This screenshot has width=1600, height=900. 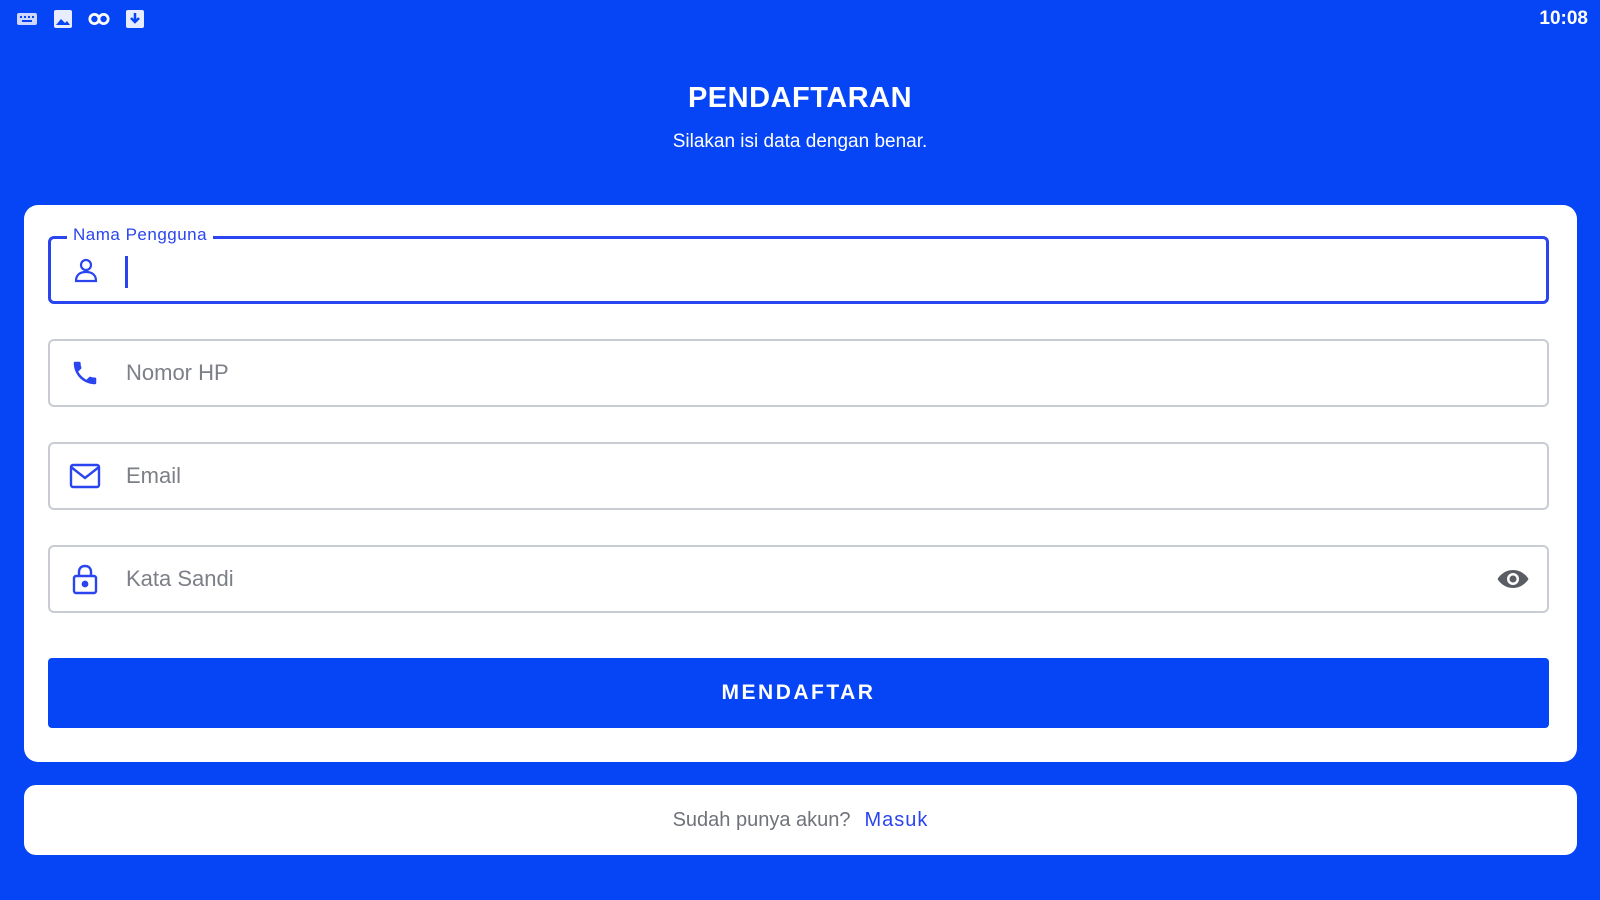 I want to click on email-placeholder: Email, so click(x=154, y=475).